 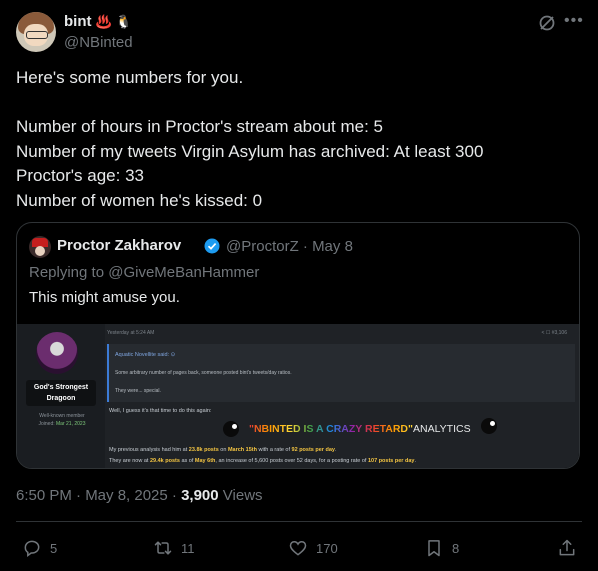 What do you see at coordinates (313, 548) in the screenshot?
I see `like-button: 170` at bounding box center [313, 548].